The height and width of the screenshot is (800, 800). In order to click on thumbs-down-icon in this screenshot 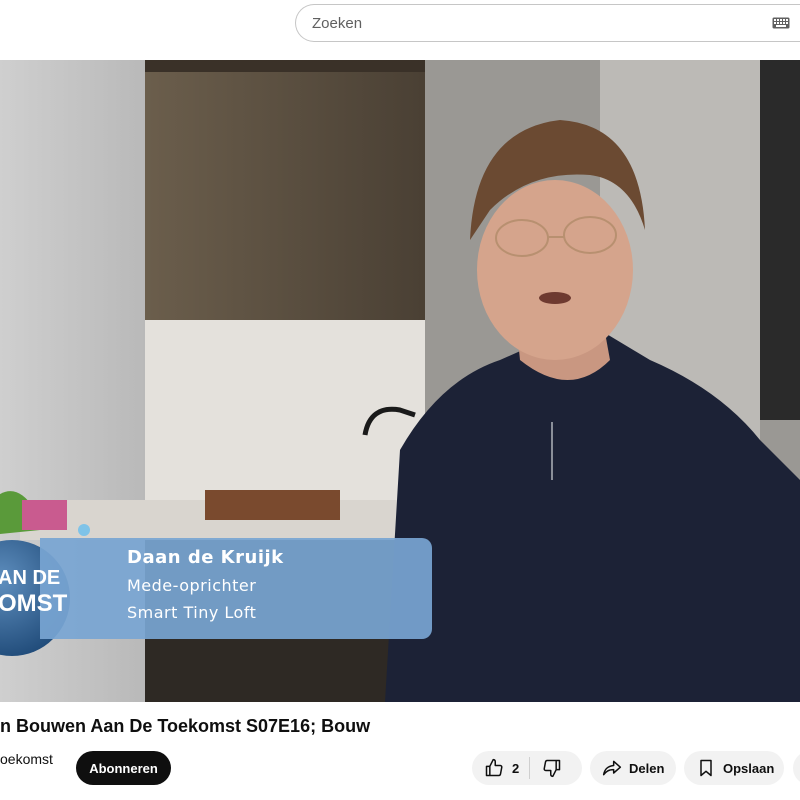, I will do `click(552, 768)`.